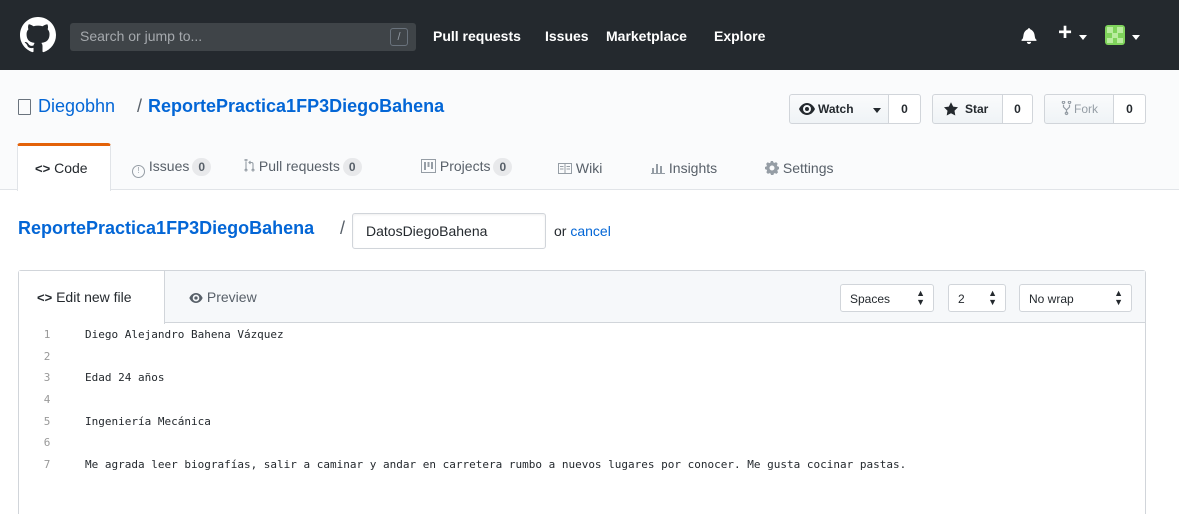 This screenshot has width=1179, height=514. What do you see at coordinates (184, 334) in the screenshot?
I see `line-text: Diego Alejandro Bahena Vázquez` at bounding box center [184, 334].